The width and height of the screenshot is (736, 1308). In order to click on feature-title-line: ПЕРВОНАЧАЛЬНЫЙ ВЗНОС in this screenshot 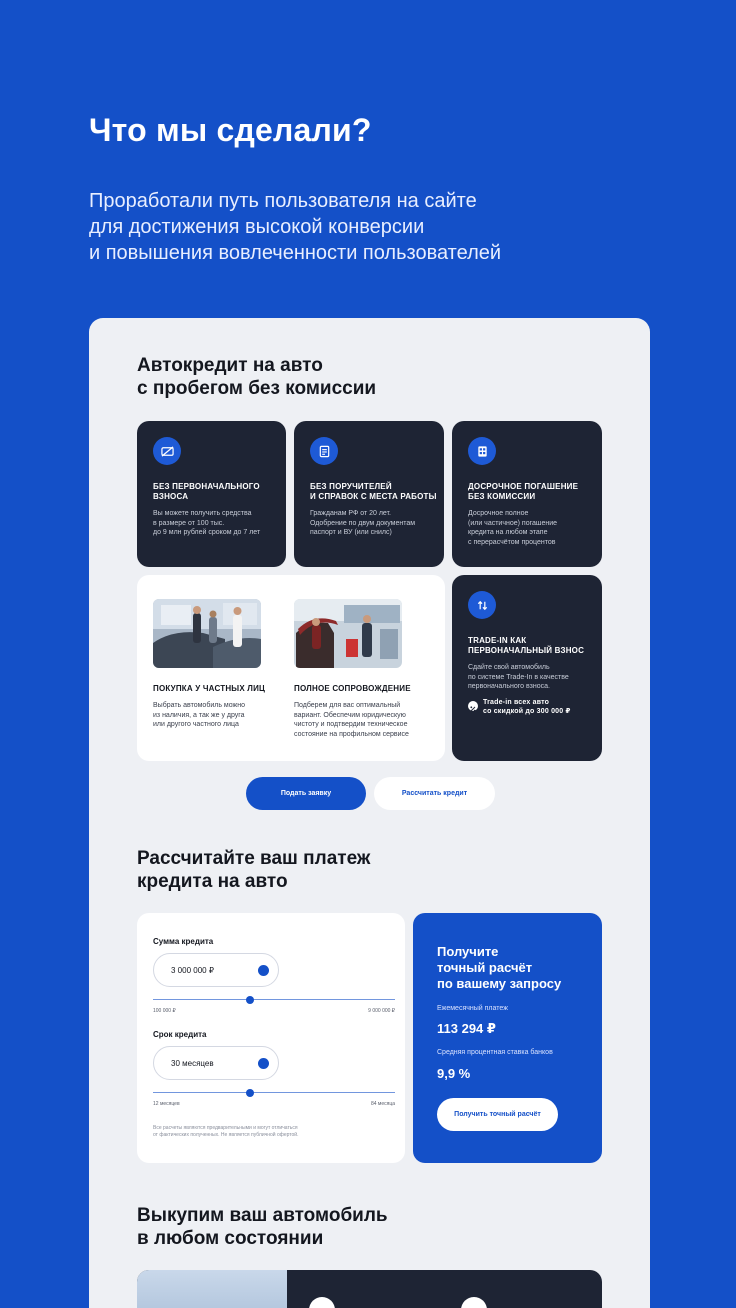, I will do `click(526, 650)`.